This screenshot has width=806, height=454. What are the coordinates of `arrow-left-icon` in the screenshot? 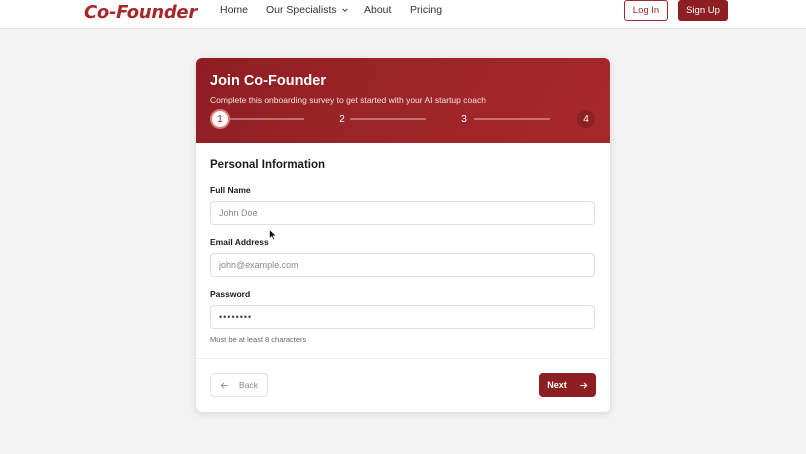 It's located at (224, 385).